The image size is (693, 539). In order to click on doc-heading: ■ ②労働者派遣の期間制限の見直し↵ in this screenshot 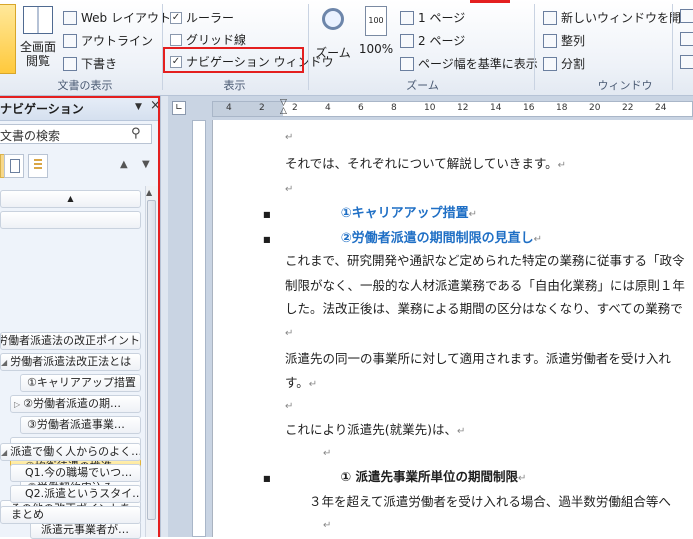, I will do `click(402, 236)`.